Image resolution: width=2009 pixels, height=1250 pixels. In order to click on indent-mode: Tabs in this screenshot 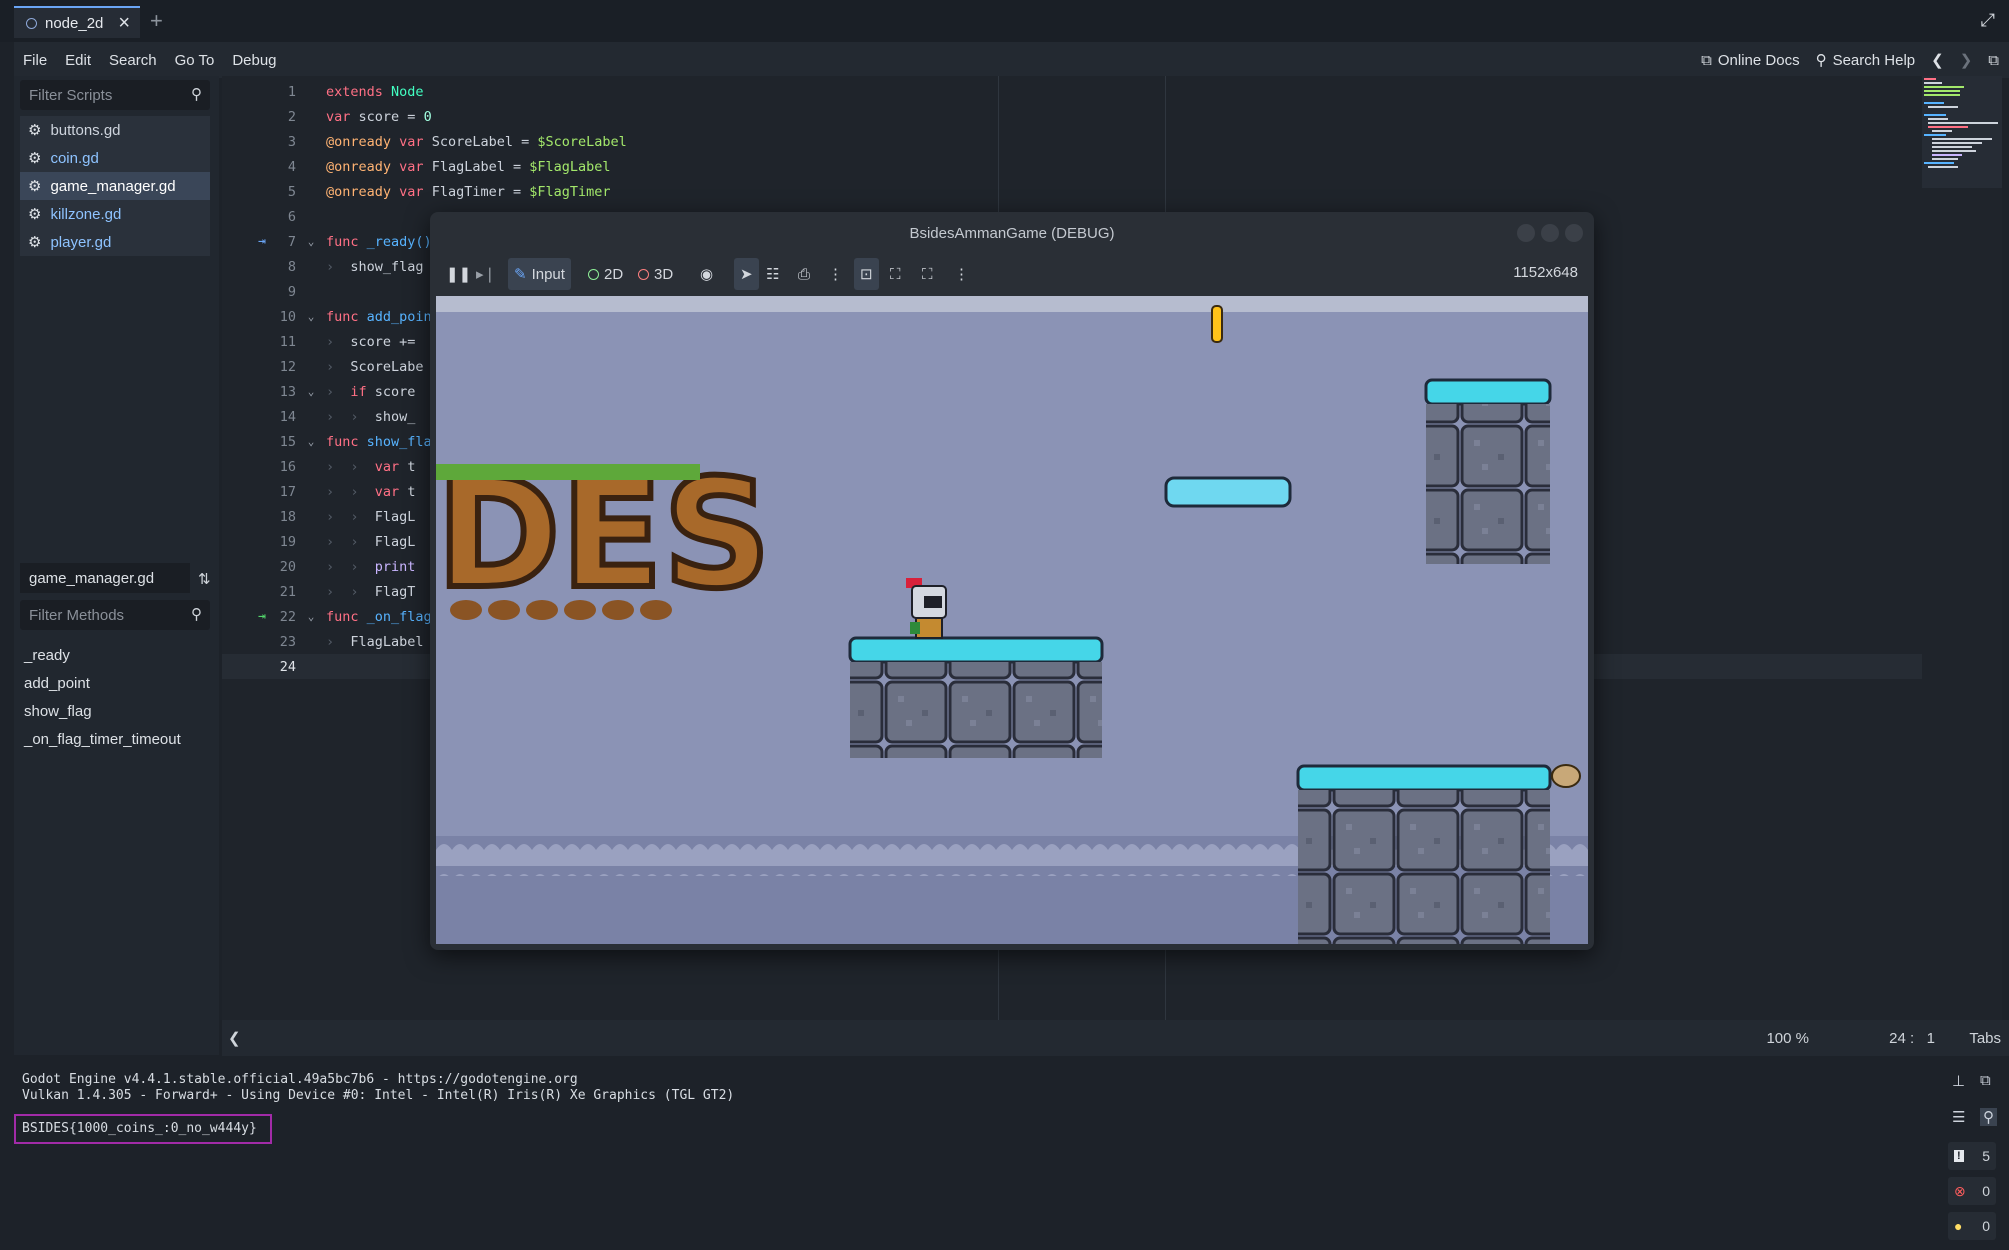, I will do `click(1985, 1038)`.